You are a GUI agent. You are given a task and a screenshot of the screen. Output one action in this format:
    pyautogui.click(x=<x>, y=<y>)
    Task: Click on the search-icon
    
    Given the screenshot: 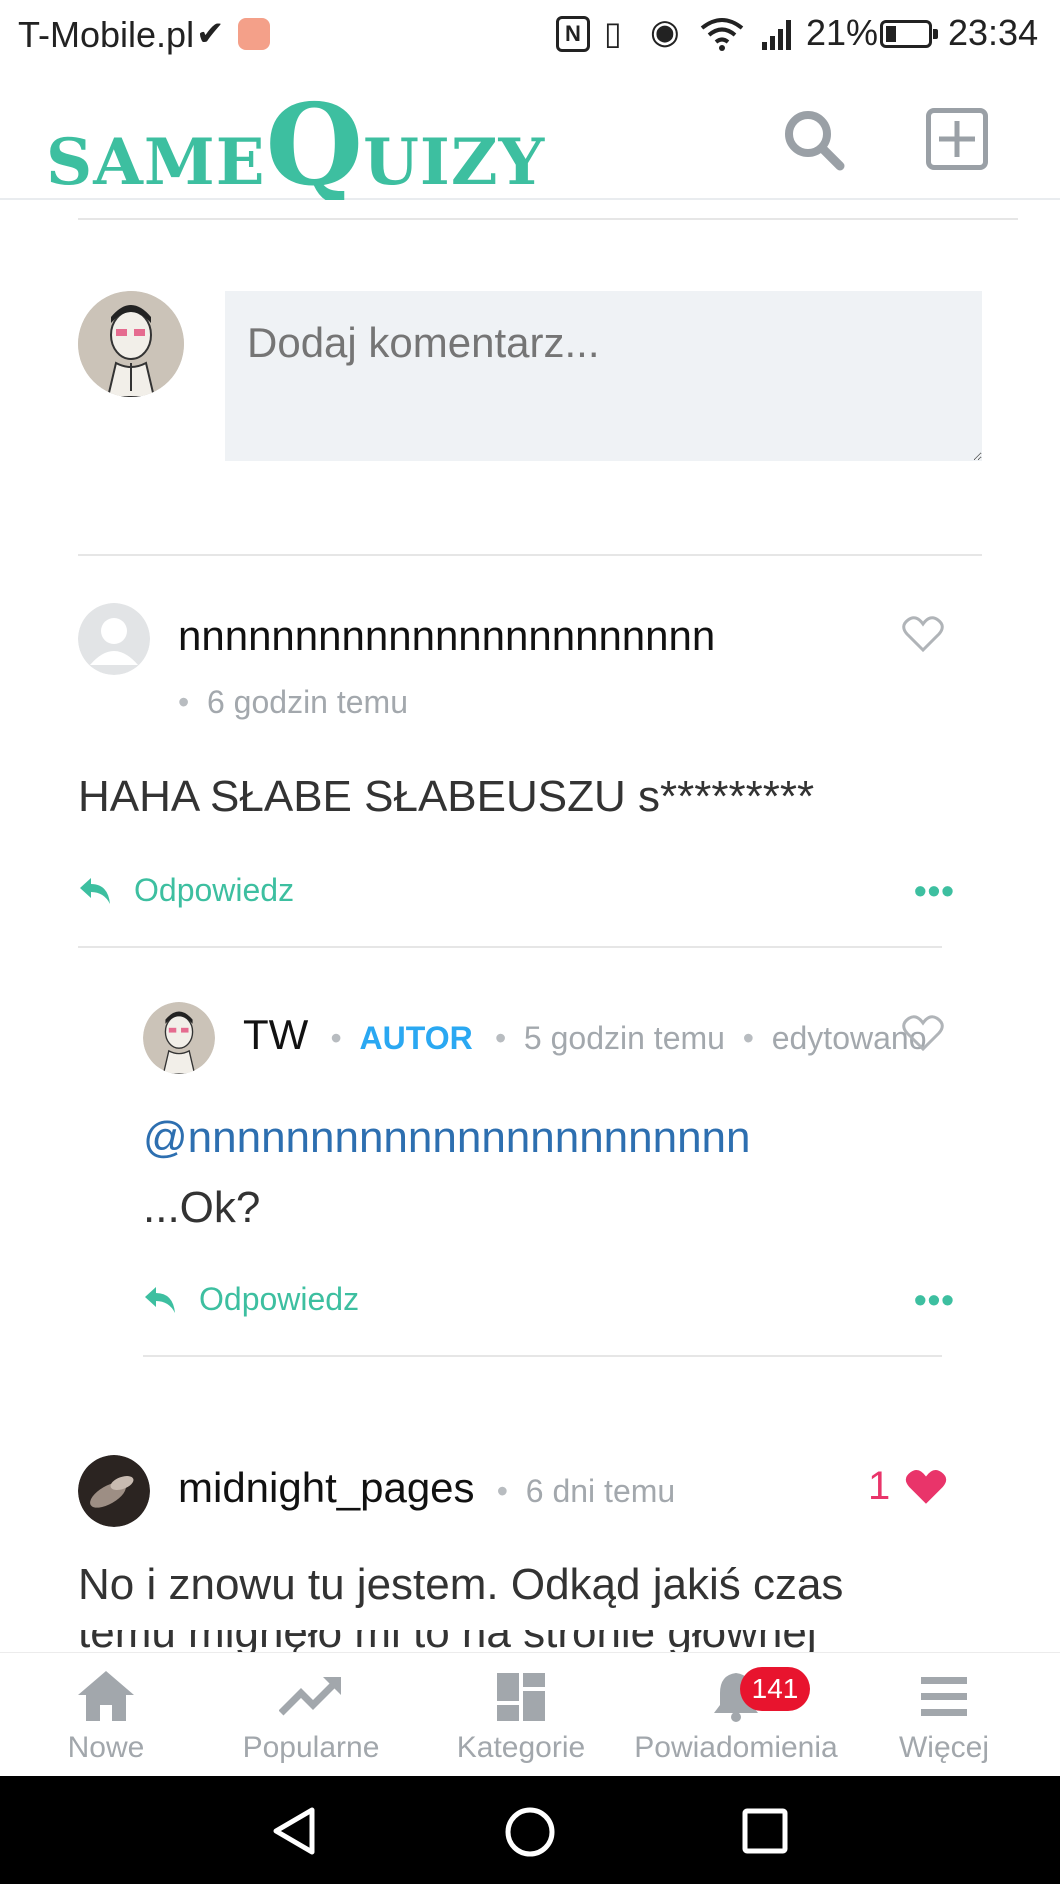 What is the action you would take?
    pyautogui.click(x=814, y=140)
    